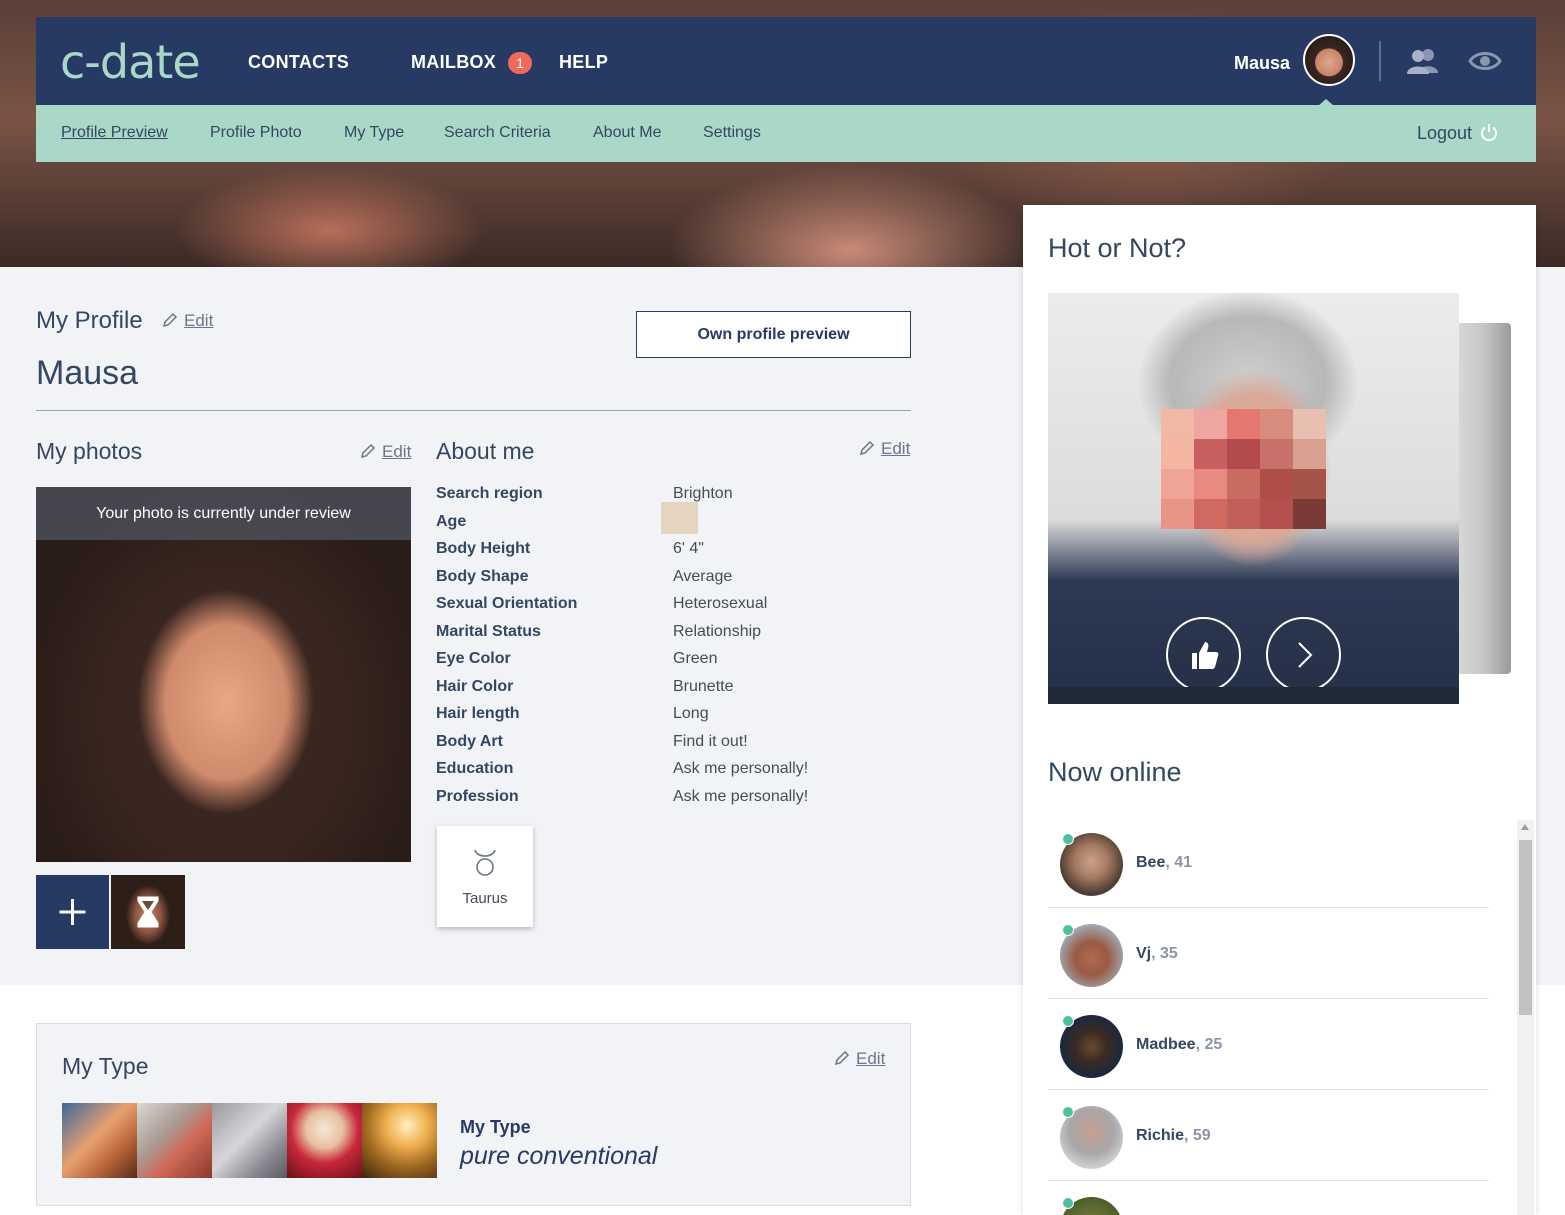 The width and height of the screenshot is (1565, 1215). I want to click on subnav-profile-photo: Profile Photo, so click(256, 133).